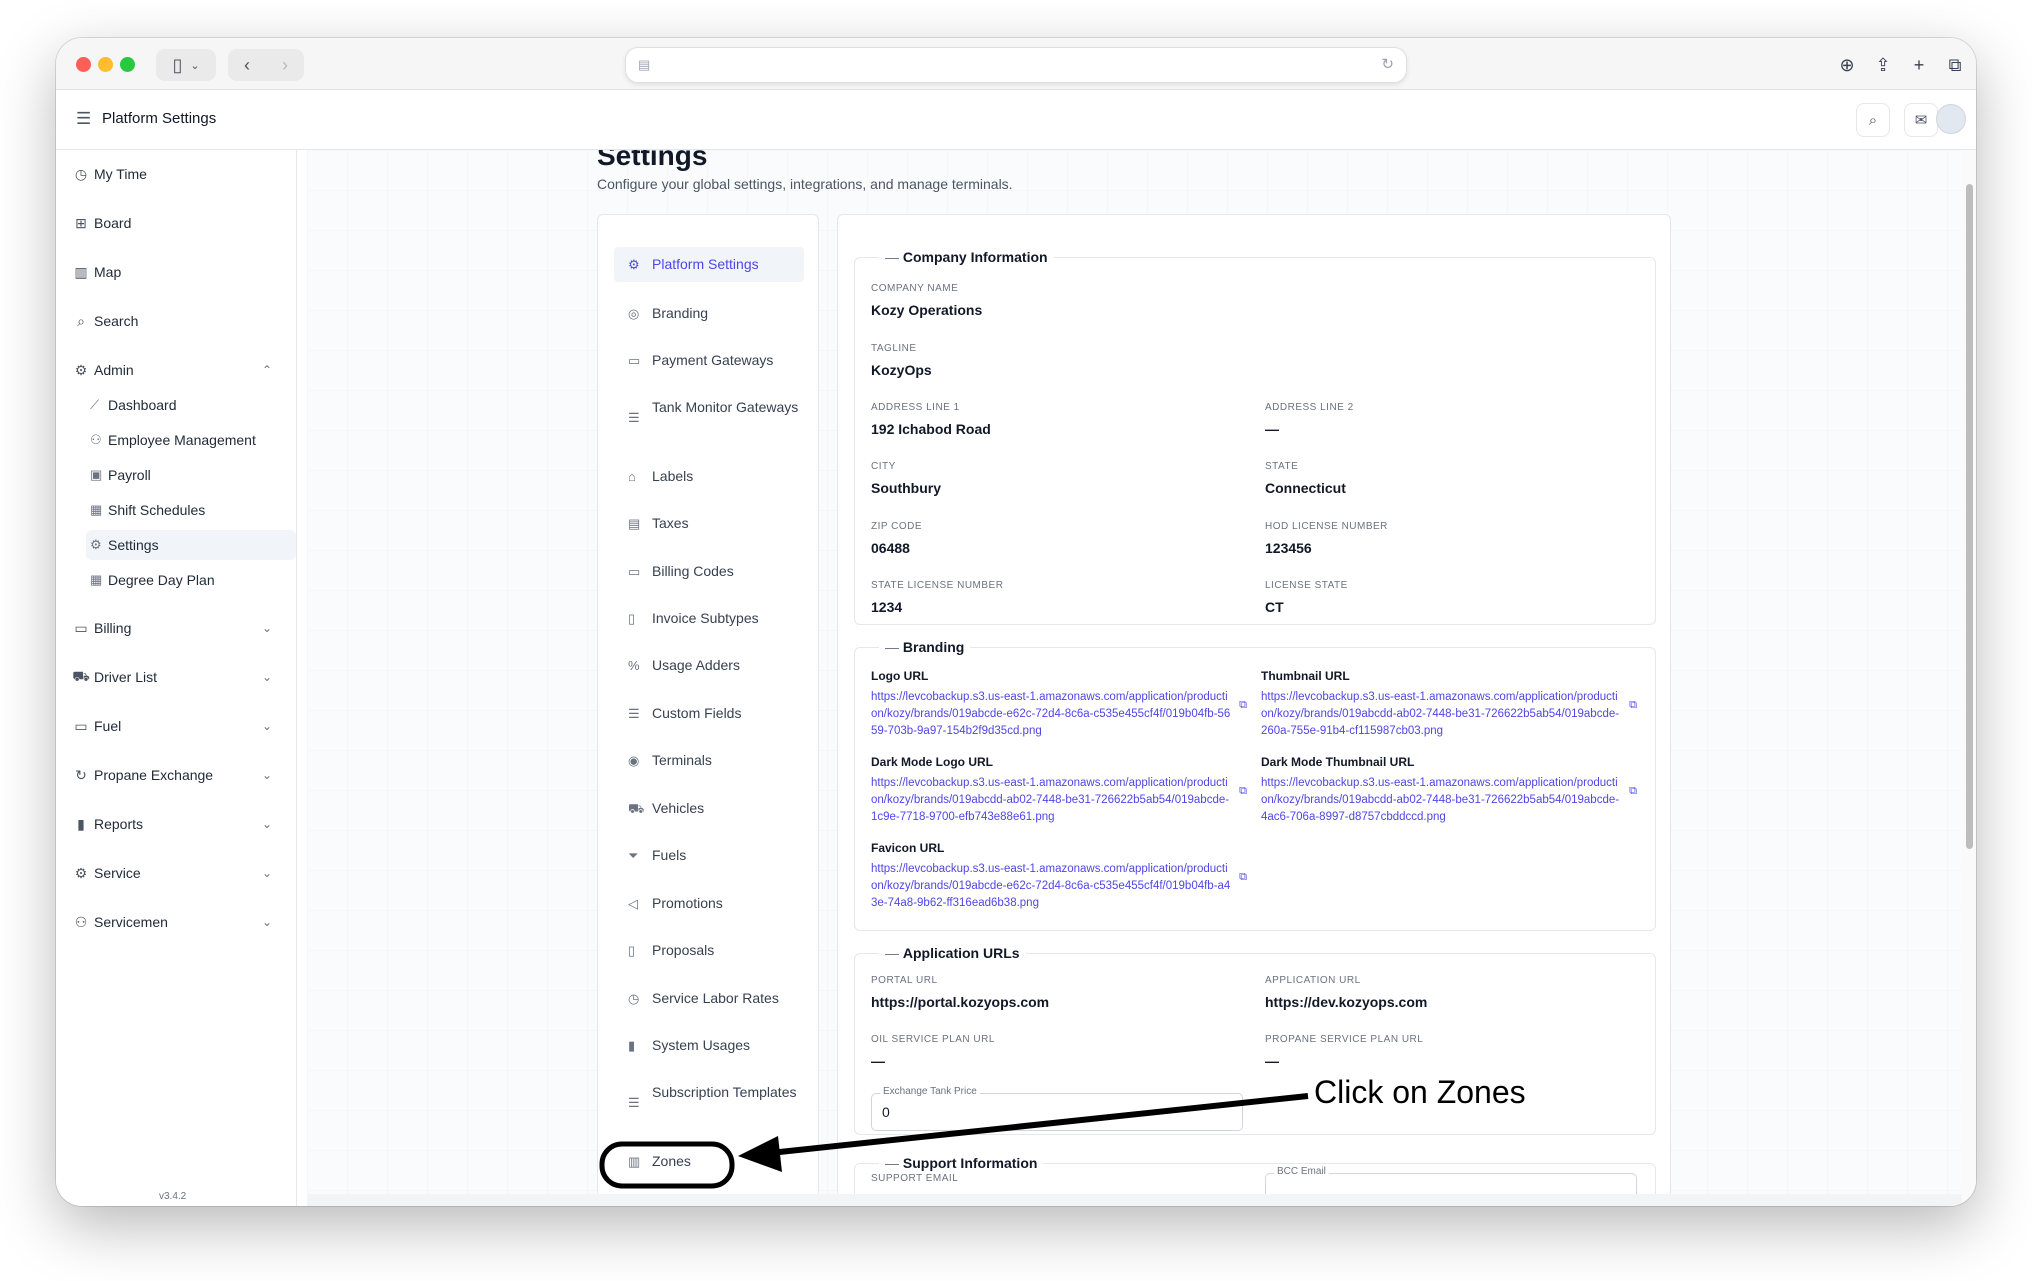 The height and width of the screenshot is (1281, 2032). I want to click on settings-menu-subscription-templates: ☰ Subscription Templates, so click(709, 1097).